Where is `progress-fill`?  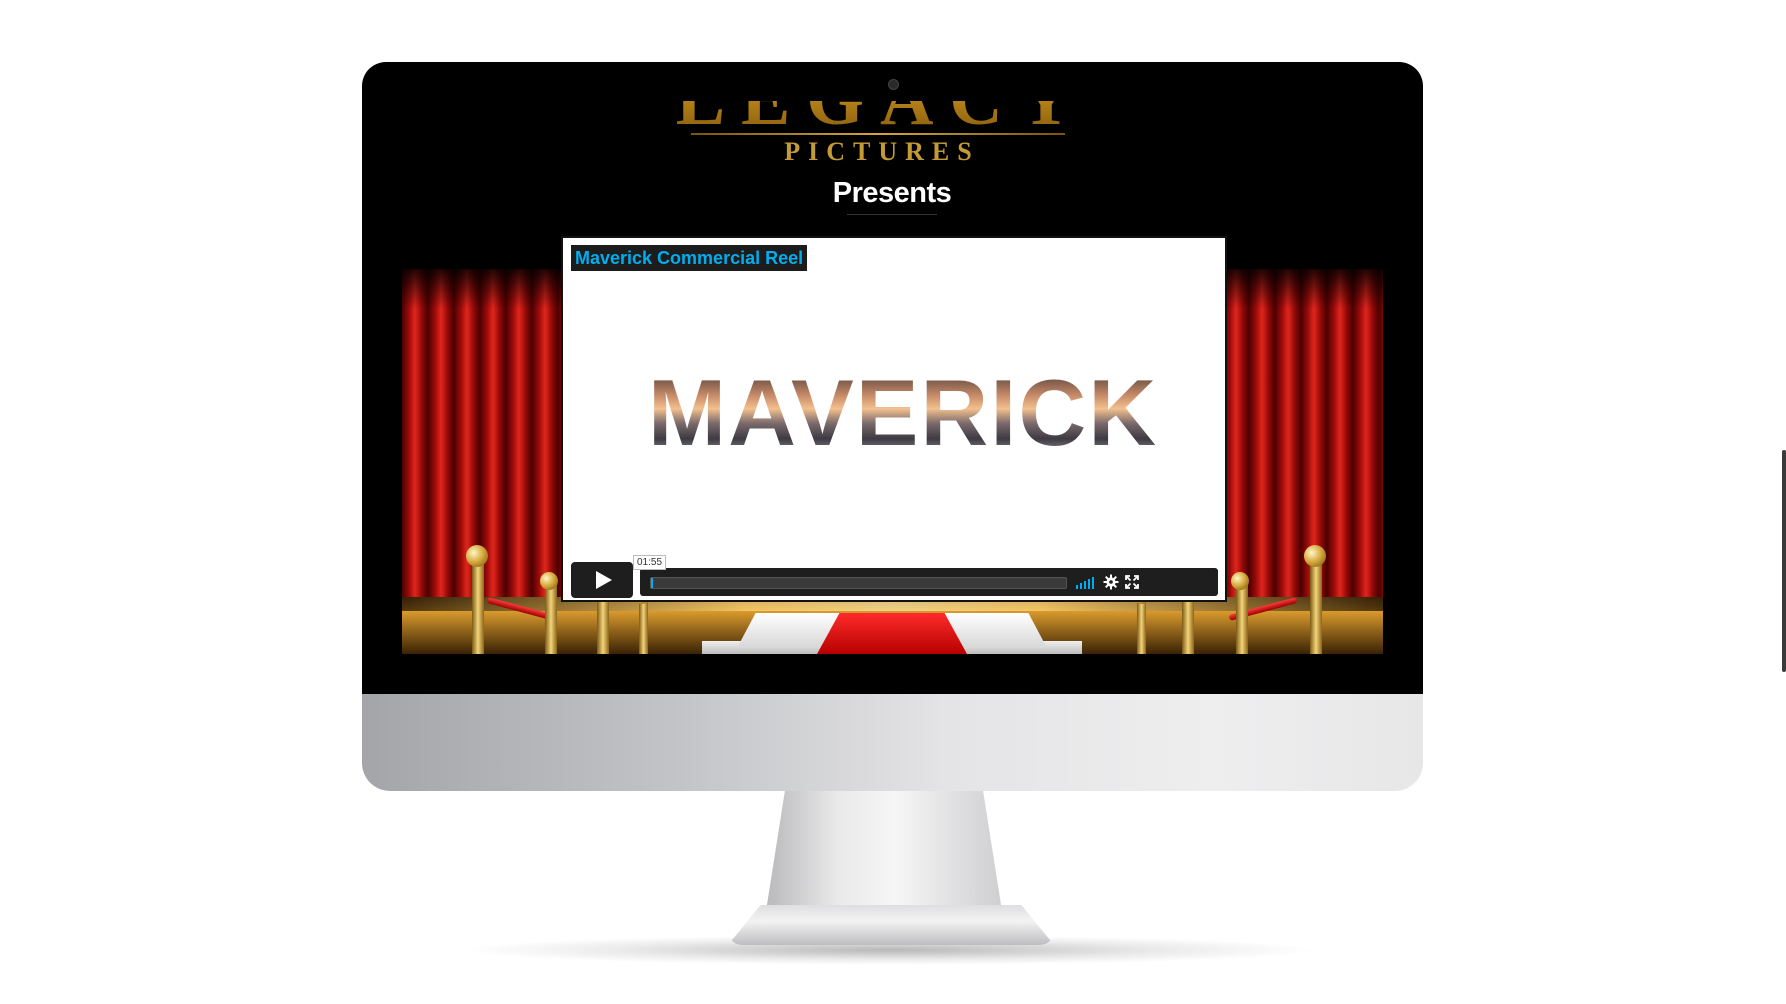 progress-fill is located at coordinates (652, 583).